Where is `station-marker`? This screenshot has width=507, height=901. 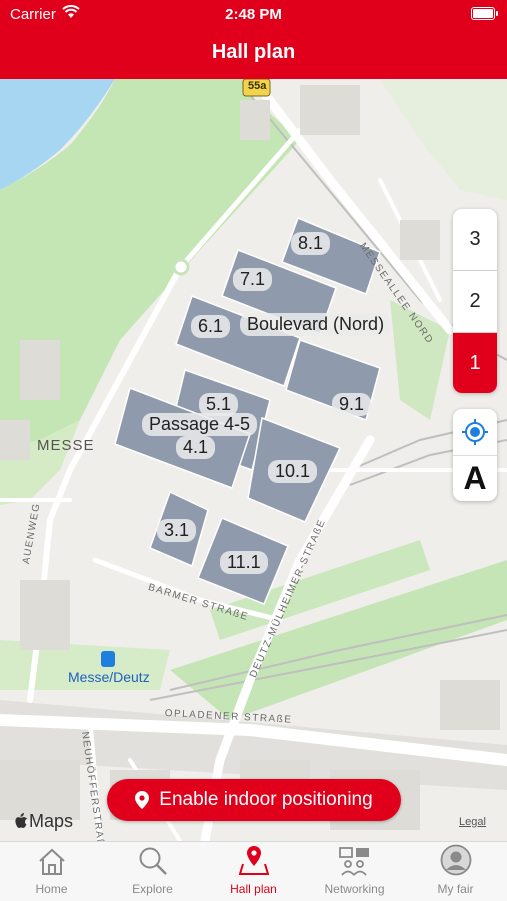 station-marker is located at coordinates (108, 659).